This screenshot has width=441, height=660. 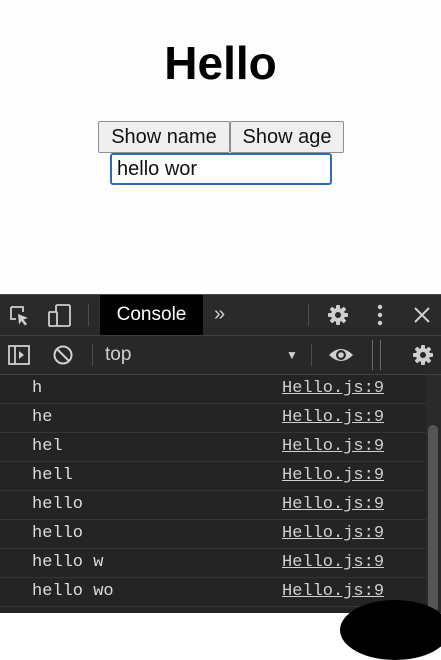 What do you see at coordinates (213, 592) in the screenshot?
I see `log-row: hello wo Hello.js:9` at bounding box center [213, 592].